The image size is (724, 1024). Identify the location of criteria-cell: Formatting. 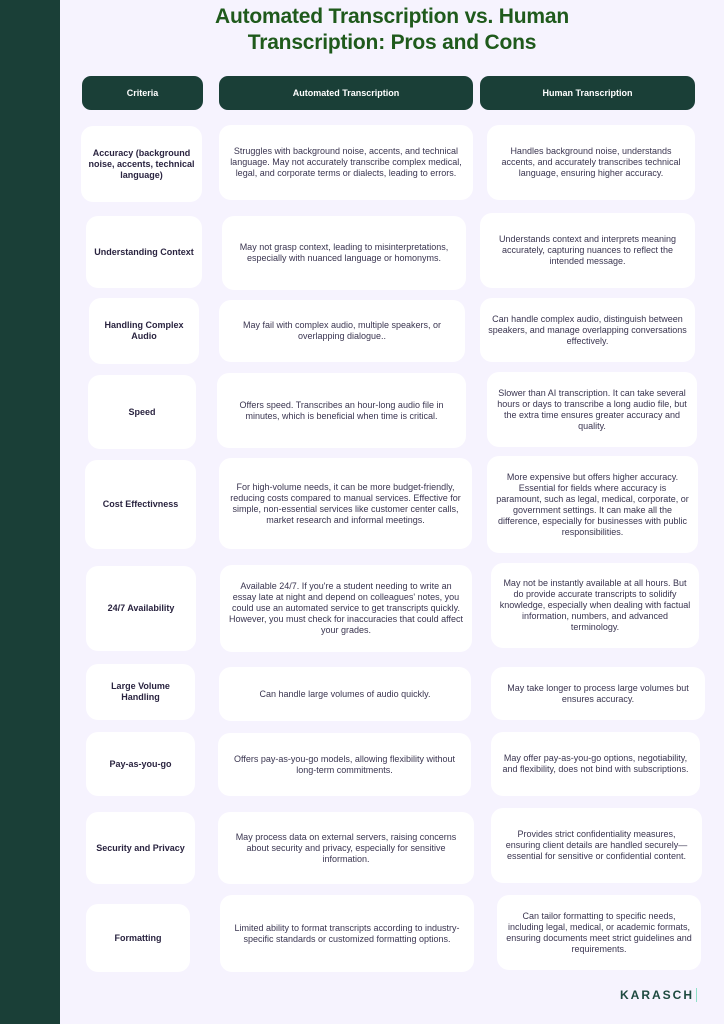
(138, 938).